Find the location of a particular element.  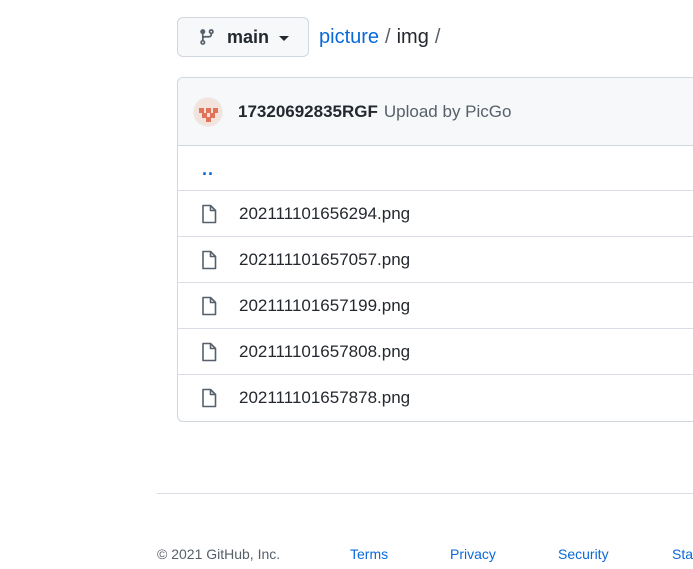

footer-link-terms: Terms is located at coordinates (400, 554).